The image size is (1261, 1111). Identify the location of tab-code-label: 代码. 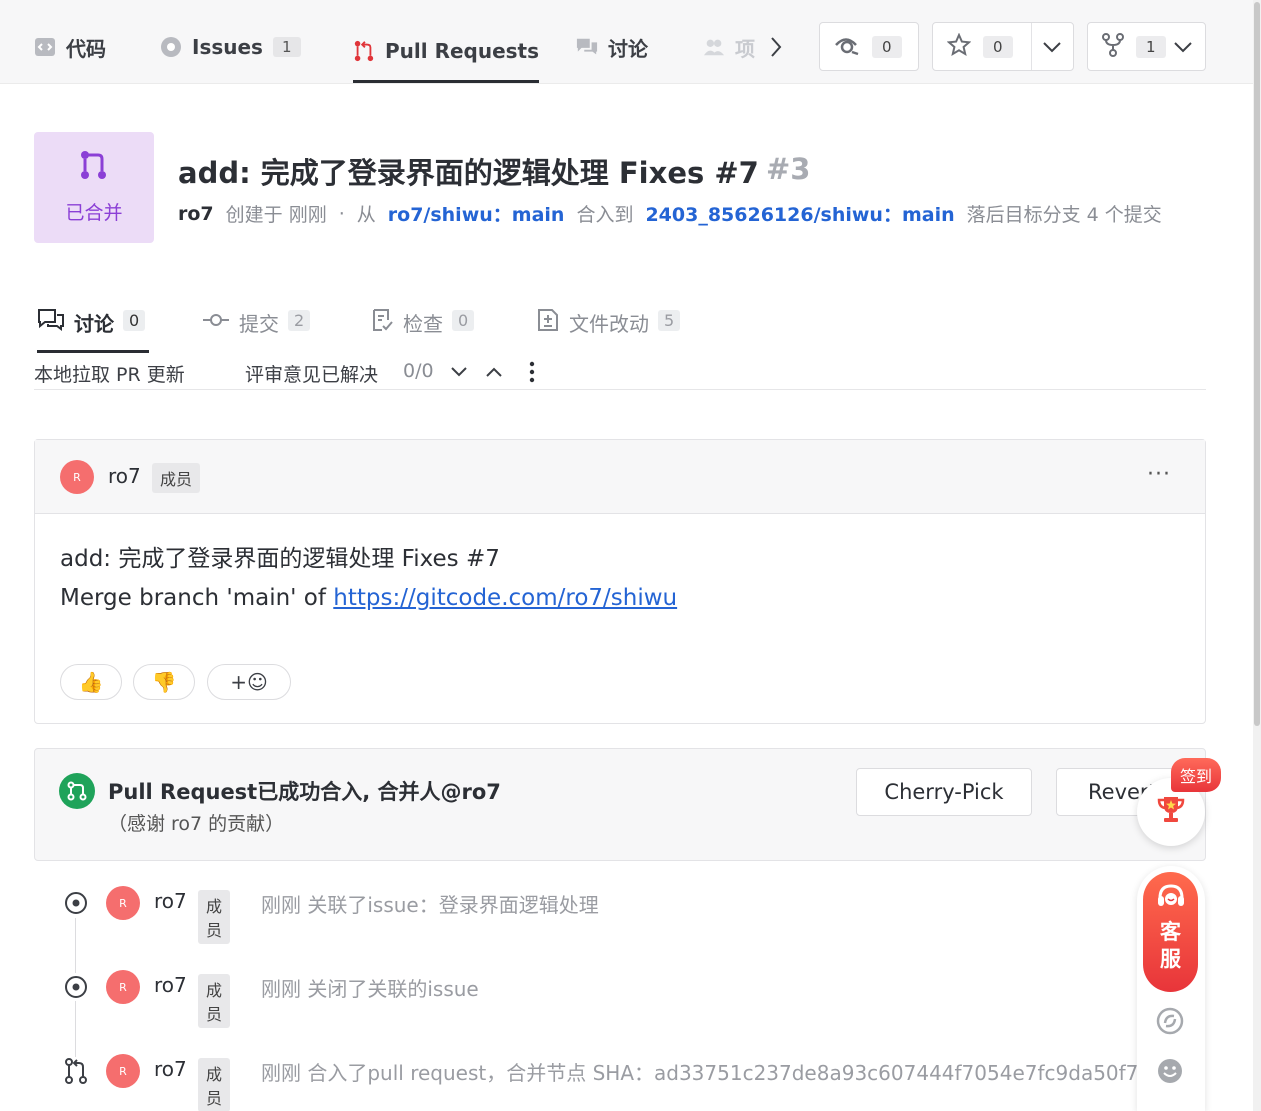
(86, 48).